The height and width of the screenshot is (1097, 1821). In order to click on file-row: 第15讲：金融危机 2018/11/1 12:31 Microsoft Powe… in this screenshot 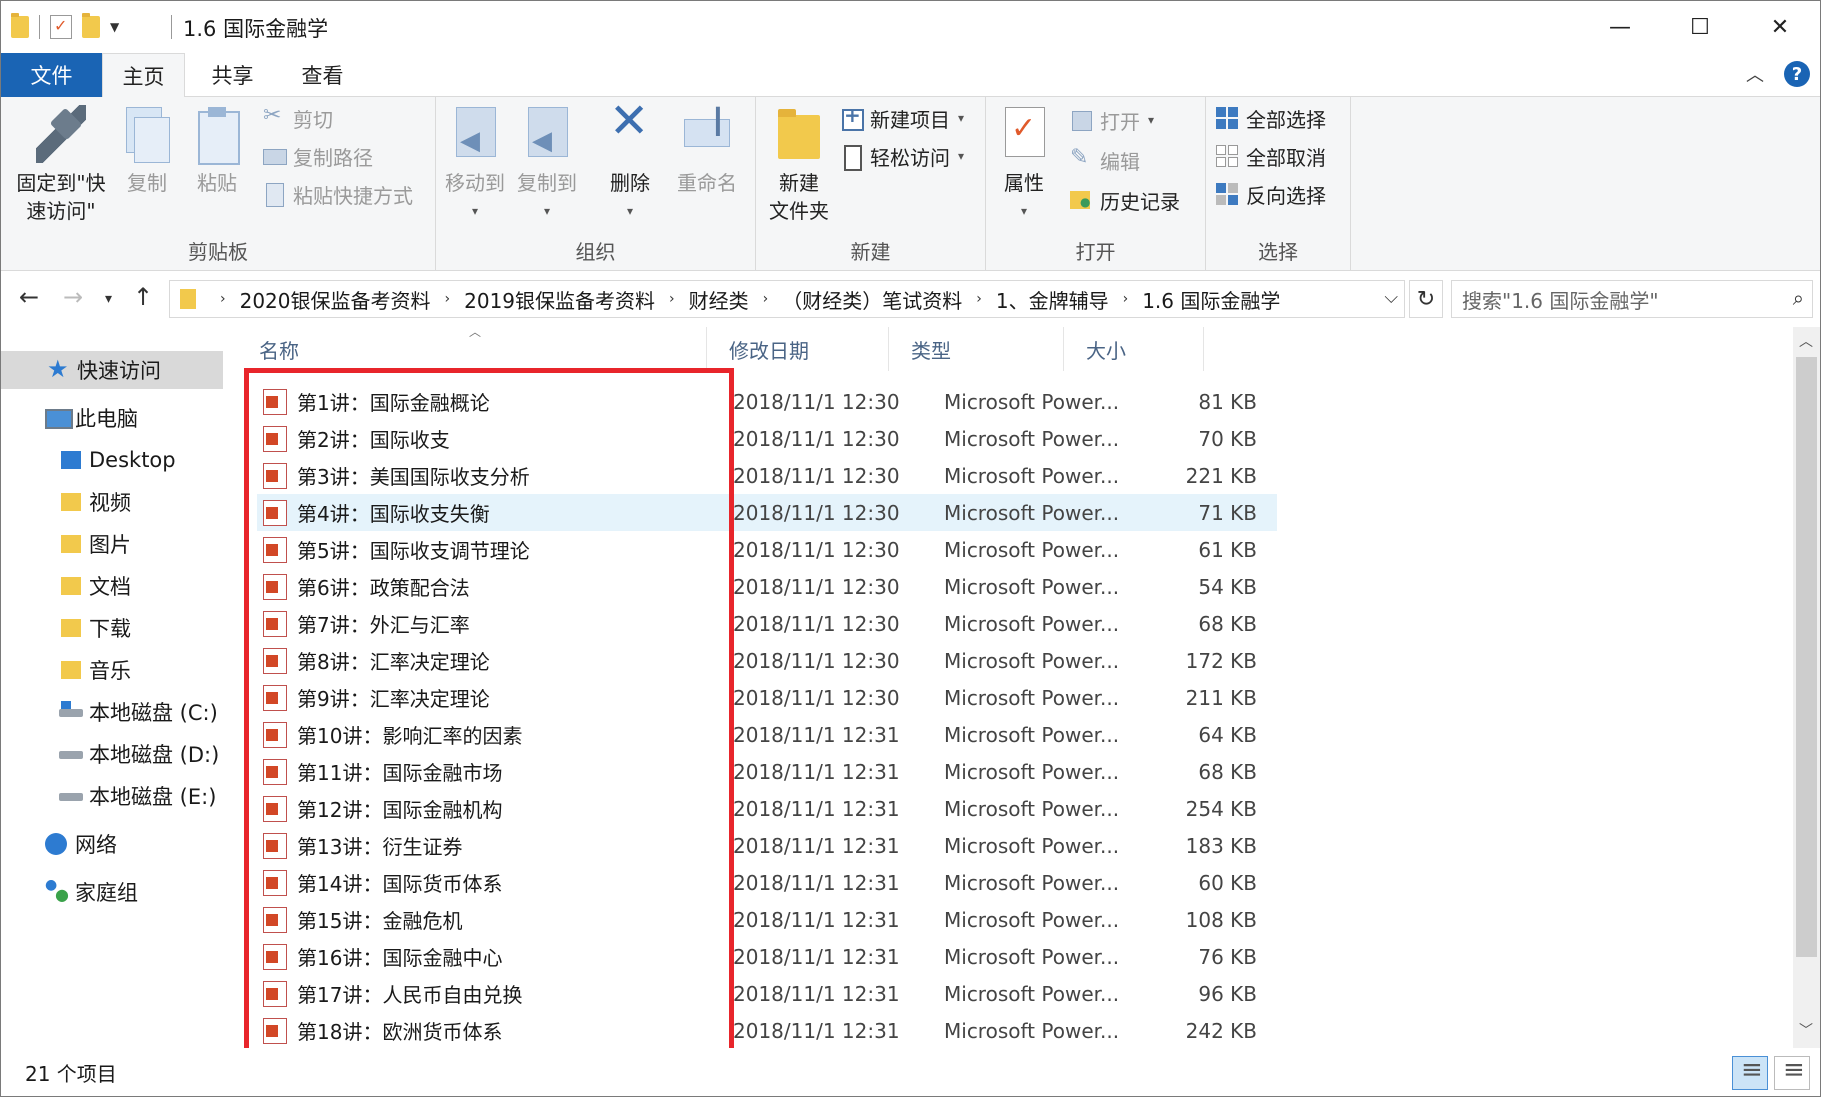, I will do `click(767, 919)`.